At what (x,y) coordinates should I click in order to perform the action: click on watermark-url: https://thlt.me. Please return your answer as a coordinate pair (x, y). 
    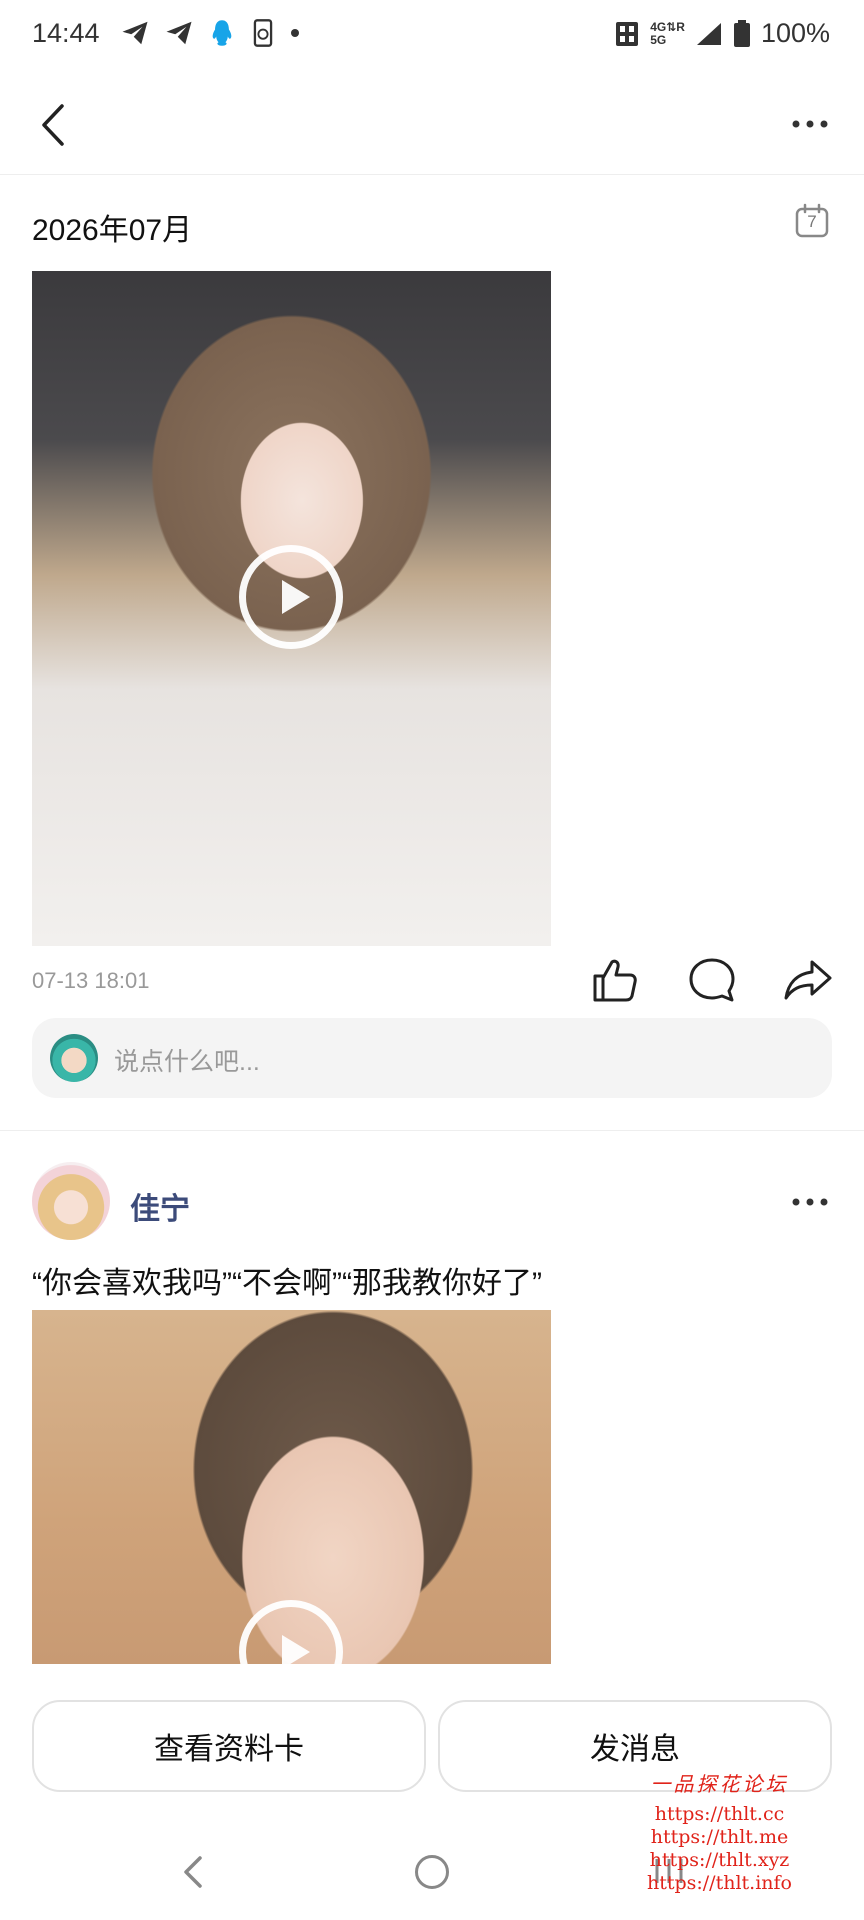
    Looking at the image, I should click on (719, 1837).